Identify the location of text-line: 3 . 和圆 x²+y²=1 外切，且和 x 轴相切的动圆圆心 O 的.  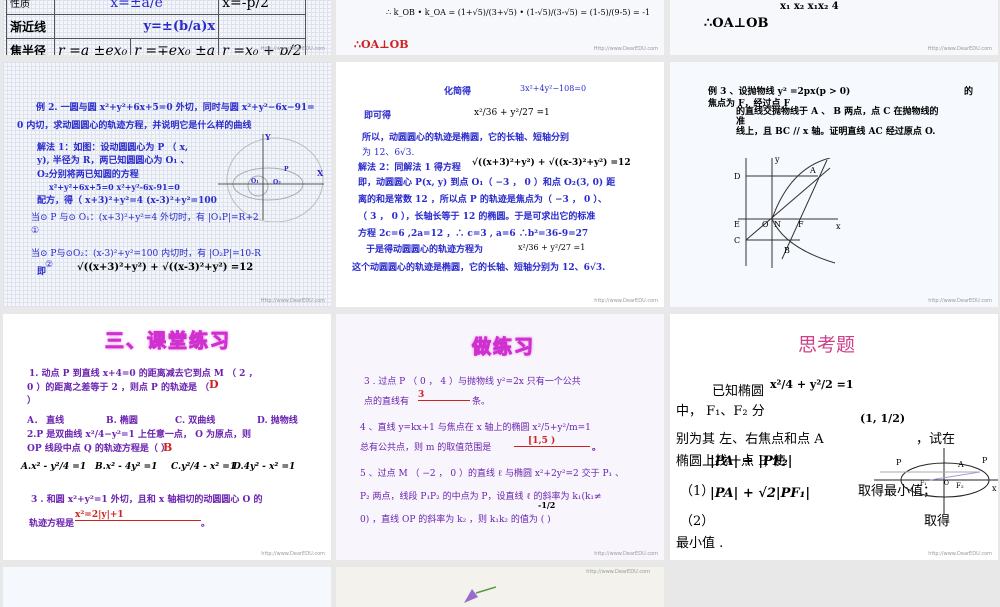
(147, 500).